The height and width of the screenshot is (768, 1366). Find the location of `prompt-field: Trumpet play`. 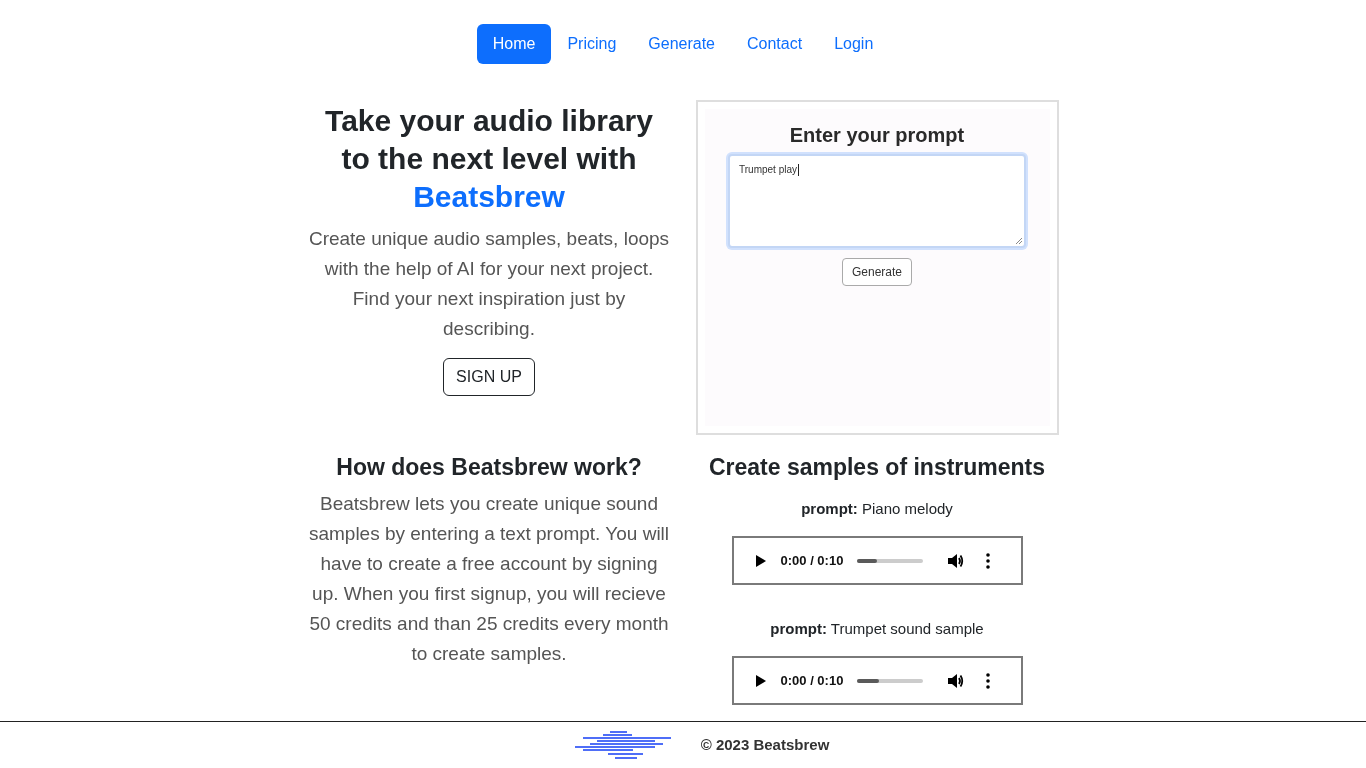

prompt-field: Trumpet play is located at coordinates (877, 201).